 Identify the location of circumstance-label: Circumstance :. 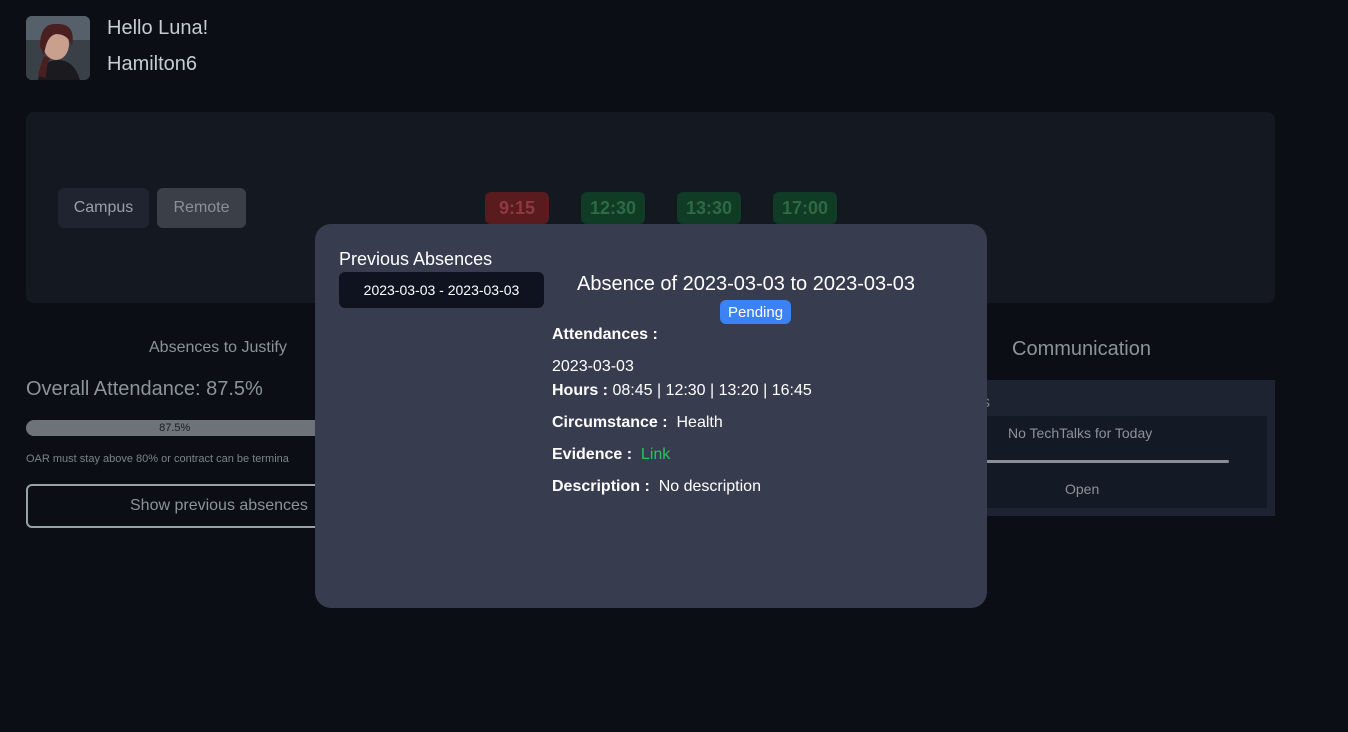
(610, 422).